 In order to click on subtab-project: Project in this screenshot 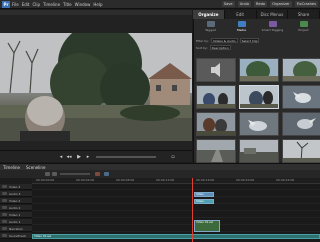, I will do `click(303, 28)`.